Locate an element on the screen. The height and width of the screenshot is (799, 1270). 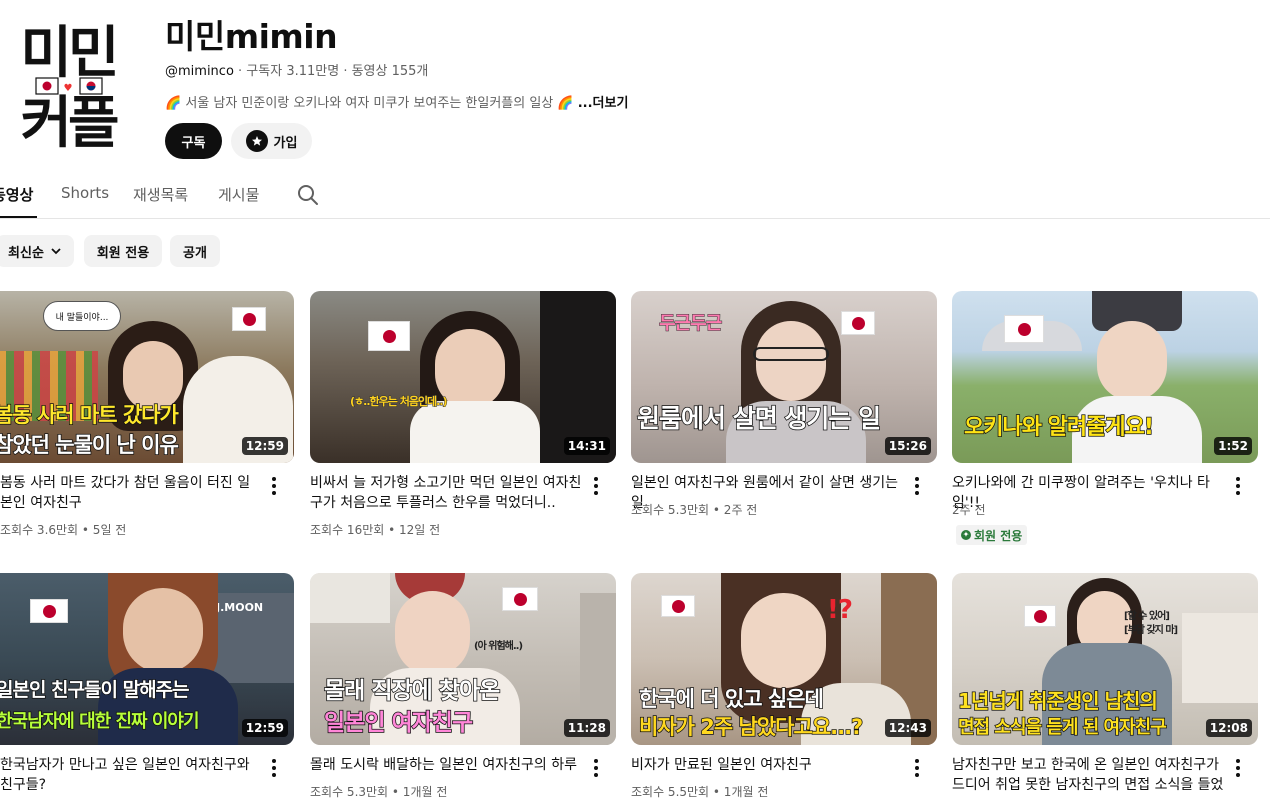
store-sign-text: J.MOON is located at coordinates (240, 607).